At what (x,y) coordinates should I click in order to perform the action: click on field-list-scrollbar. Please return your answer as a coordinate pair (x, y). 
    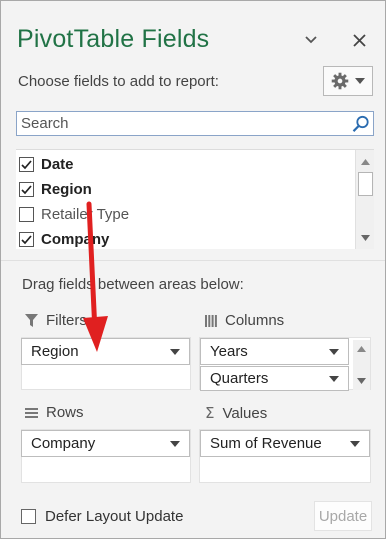
    Looking at the image, I should click on (364, 199).